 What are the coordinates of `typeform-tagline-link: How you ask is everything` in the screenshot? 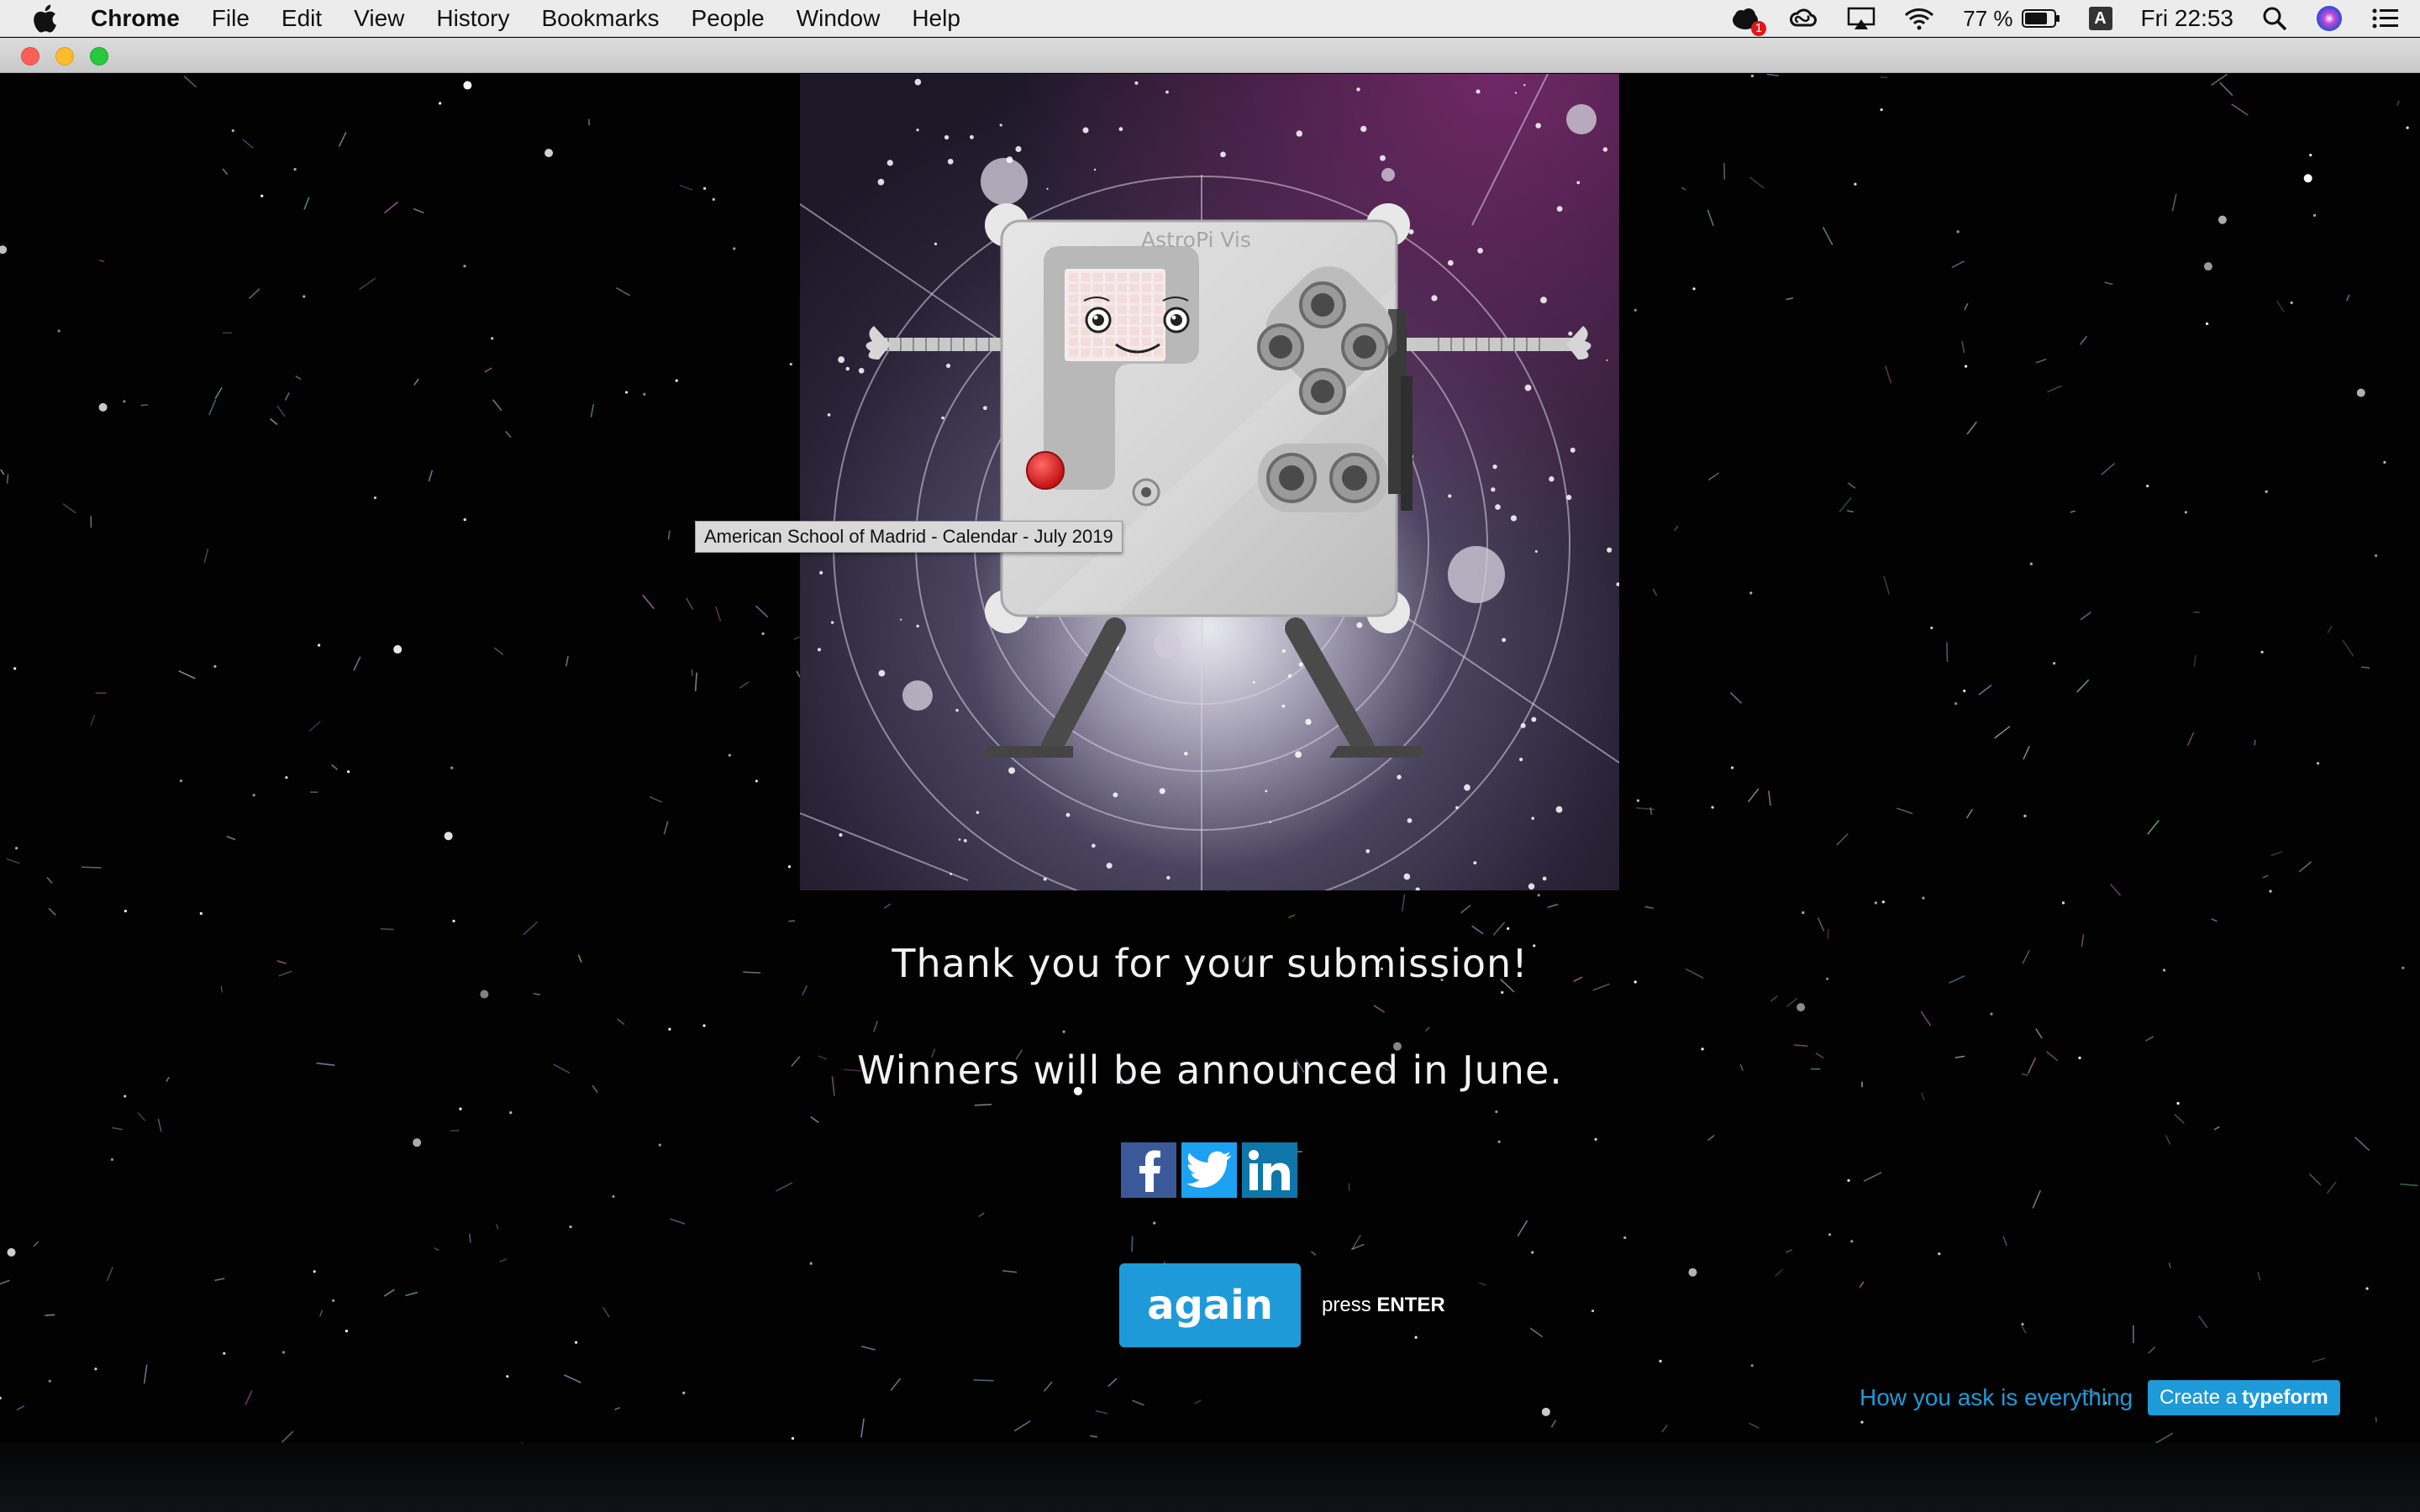 It's located at (1996, 1397).